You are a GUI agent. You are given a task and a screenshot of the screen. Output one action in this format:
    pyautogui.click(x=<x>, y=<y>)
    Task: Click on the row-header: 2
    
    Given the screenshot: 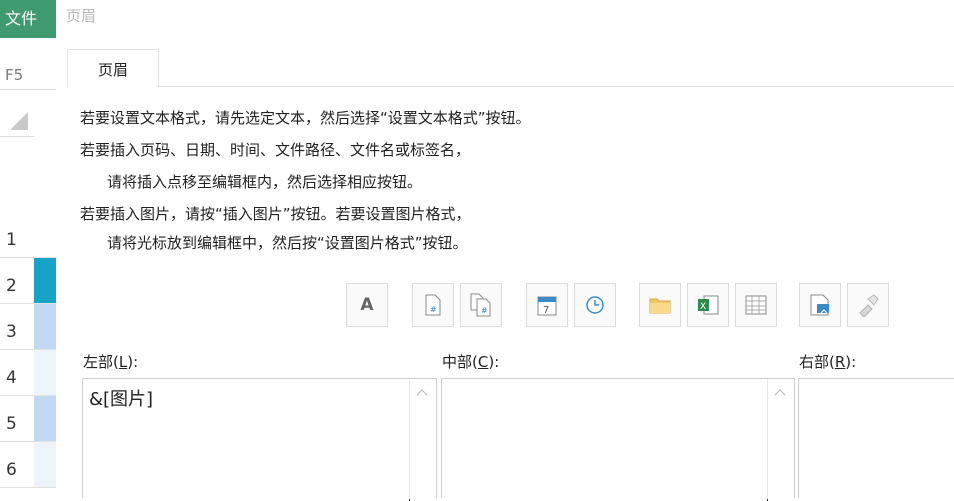 What is the action you would take?
    pyautogui.click(x=17, y=281)
    